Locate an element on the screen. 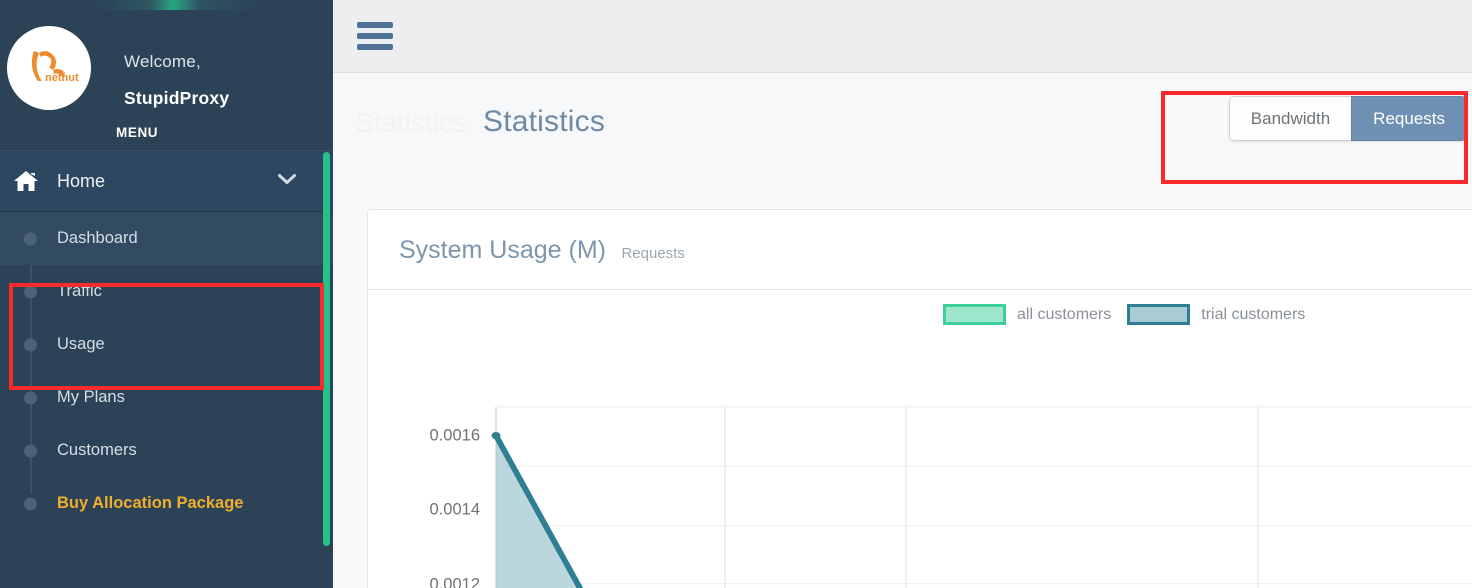  sidebar-item-usage: Usage is located at coordinates (166, 344).